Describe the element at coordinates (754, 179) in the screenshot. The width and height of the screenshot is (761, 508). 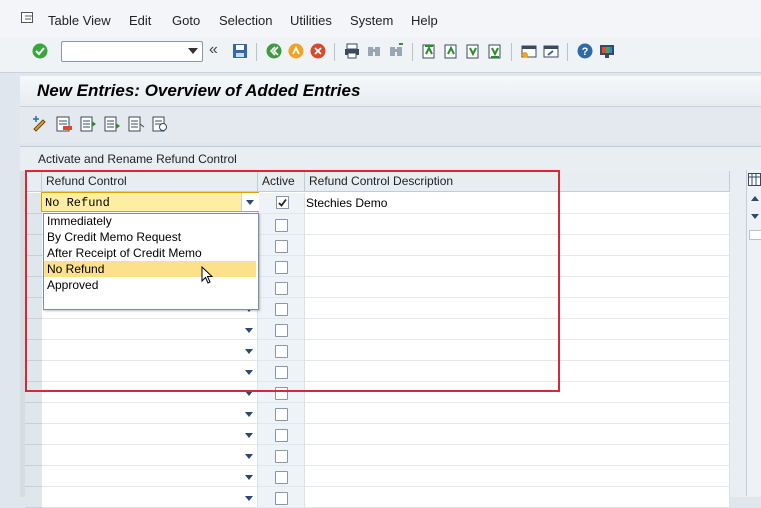
I see `table-settings-icon` at that location.